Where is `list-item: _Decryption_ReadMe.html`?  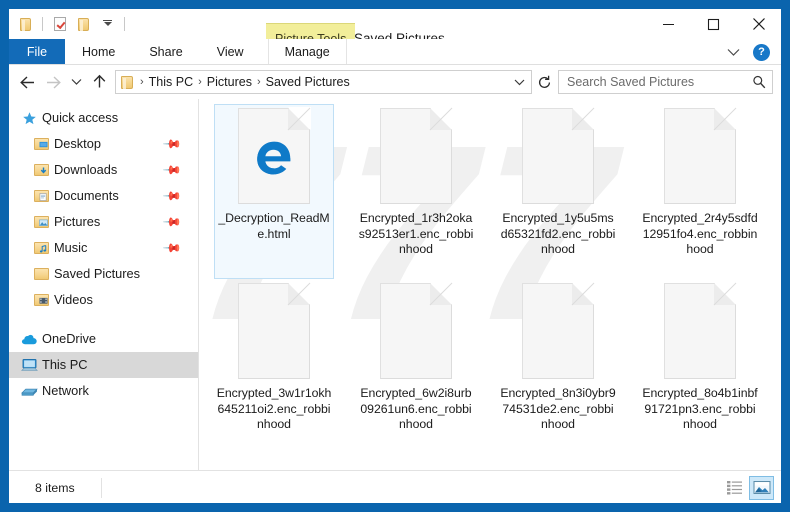
list-item: _Decryption_ReadMe.html is located at coordinates (274, 191).